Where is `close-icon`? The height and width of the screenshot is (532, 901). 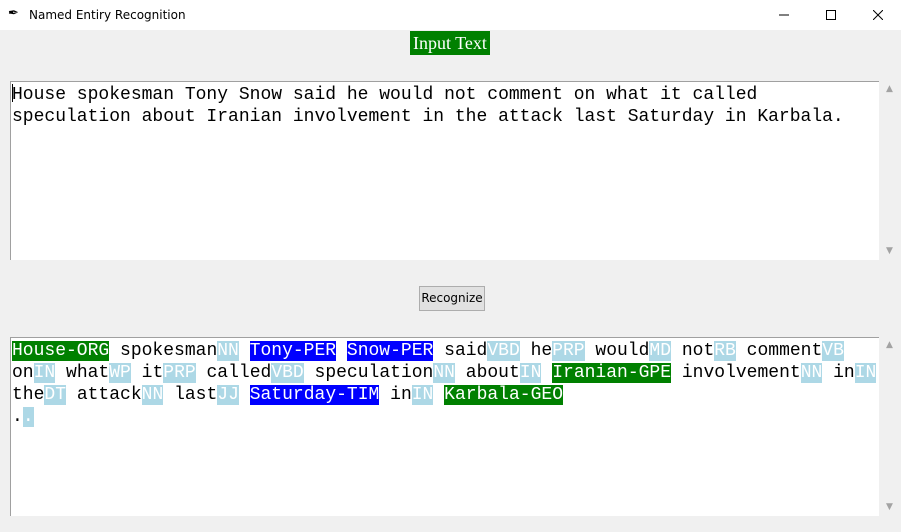 close-icon is located at coordinates (878, 15).